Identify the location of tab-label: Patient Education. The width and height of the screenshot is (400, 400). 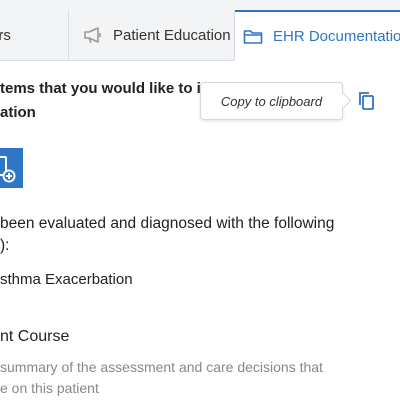
(172, 35).